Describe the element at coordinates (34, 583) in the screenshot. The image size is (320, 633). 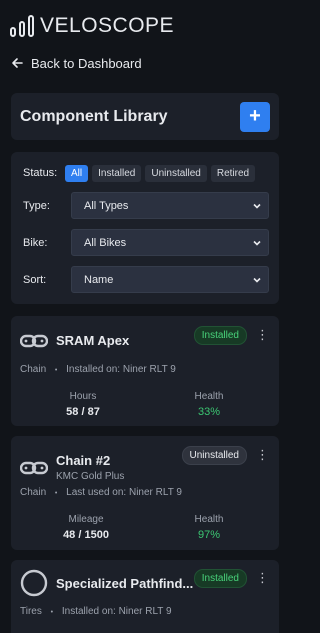
I see `tire-icon` at that location.